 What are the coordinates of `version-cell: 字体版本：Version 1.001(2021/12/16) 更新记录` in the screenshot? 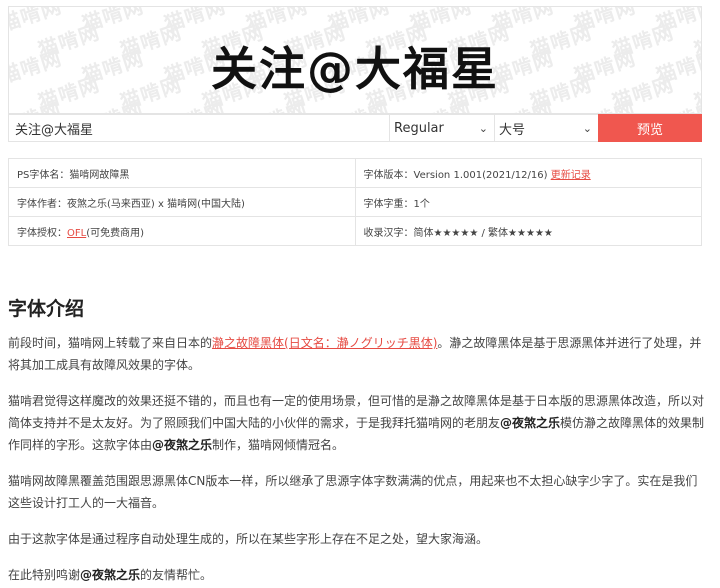 It's located at (528, 173).